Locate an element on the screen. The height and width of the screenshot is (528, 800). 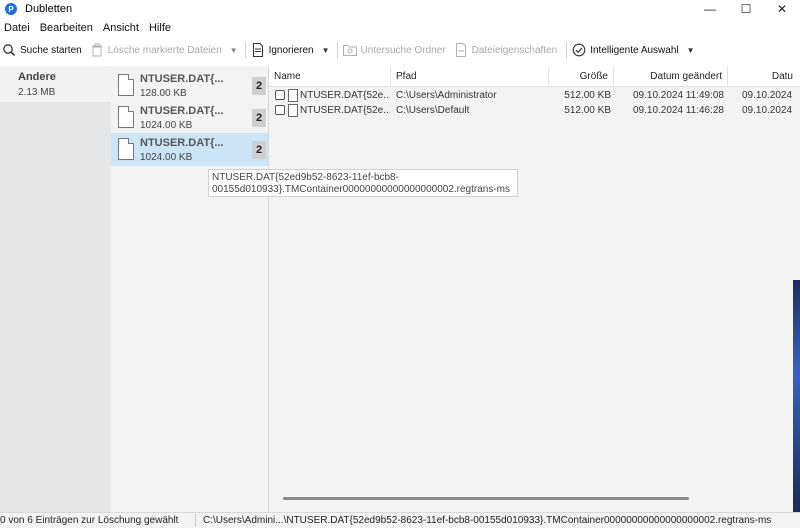
search-start-label: Suche starten is located at coordinates (51, 50).